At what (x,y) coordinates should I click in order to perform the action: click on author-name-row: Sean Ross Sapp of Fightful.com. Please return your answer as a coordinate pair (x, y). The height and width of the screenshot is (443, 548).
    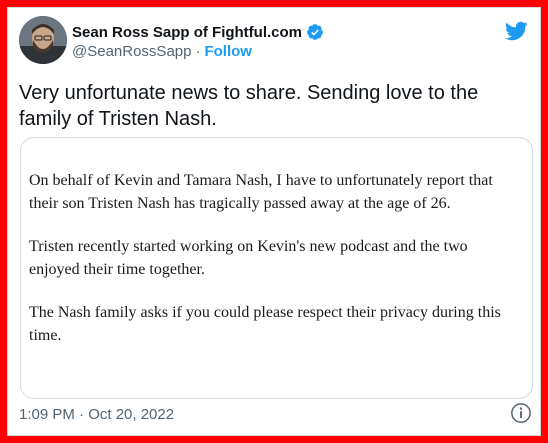
    Looking at the image, I should click on (198, 32).